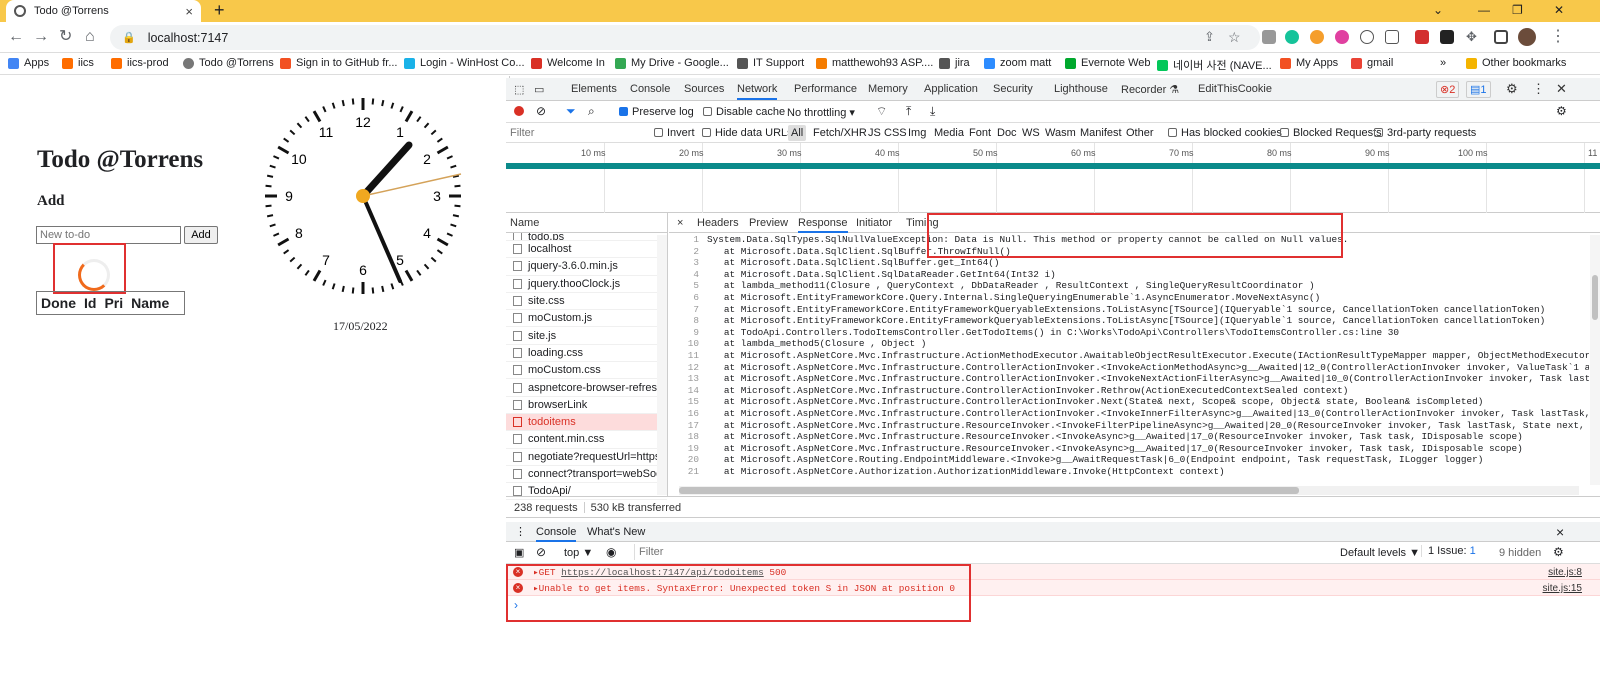 The width and height of the screenshot is (1600, 675). Describe the element at coordinates (28, 63) in the screenshot. I see `bookmark-apps: Apps` at that location.